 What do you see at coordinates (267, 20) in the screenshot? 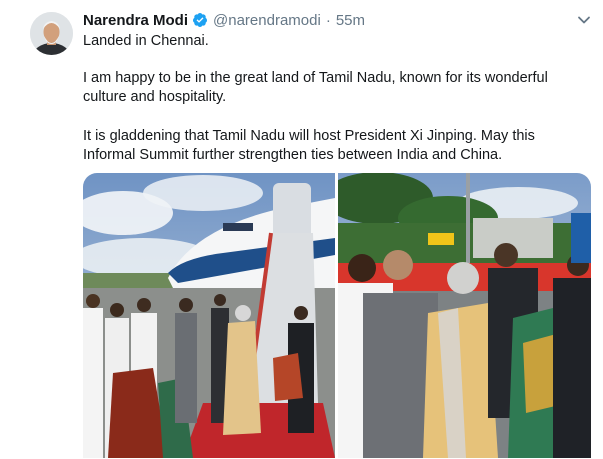
I see `author-handle: @narendramodi` at bounding box center [267, 20].